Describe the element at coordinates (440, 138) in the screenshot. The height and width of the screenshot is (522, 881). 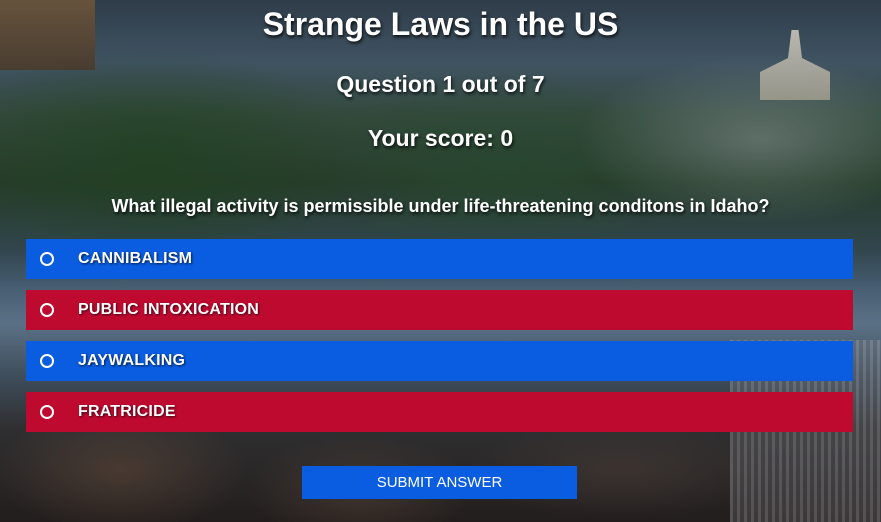
I see `score-display: Your score: 0` at that location.